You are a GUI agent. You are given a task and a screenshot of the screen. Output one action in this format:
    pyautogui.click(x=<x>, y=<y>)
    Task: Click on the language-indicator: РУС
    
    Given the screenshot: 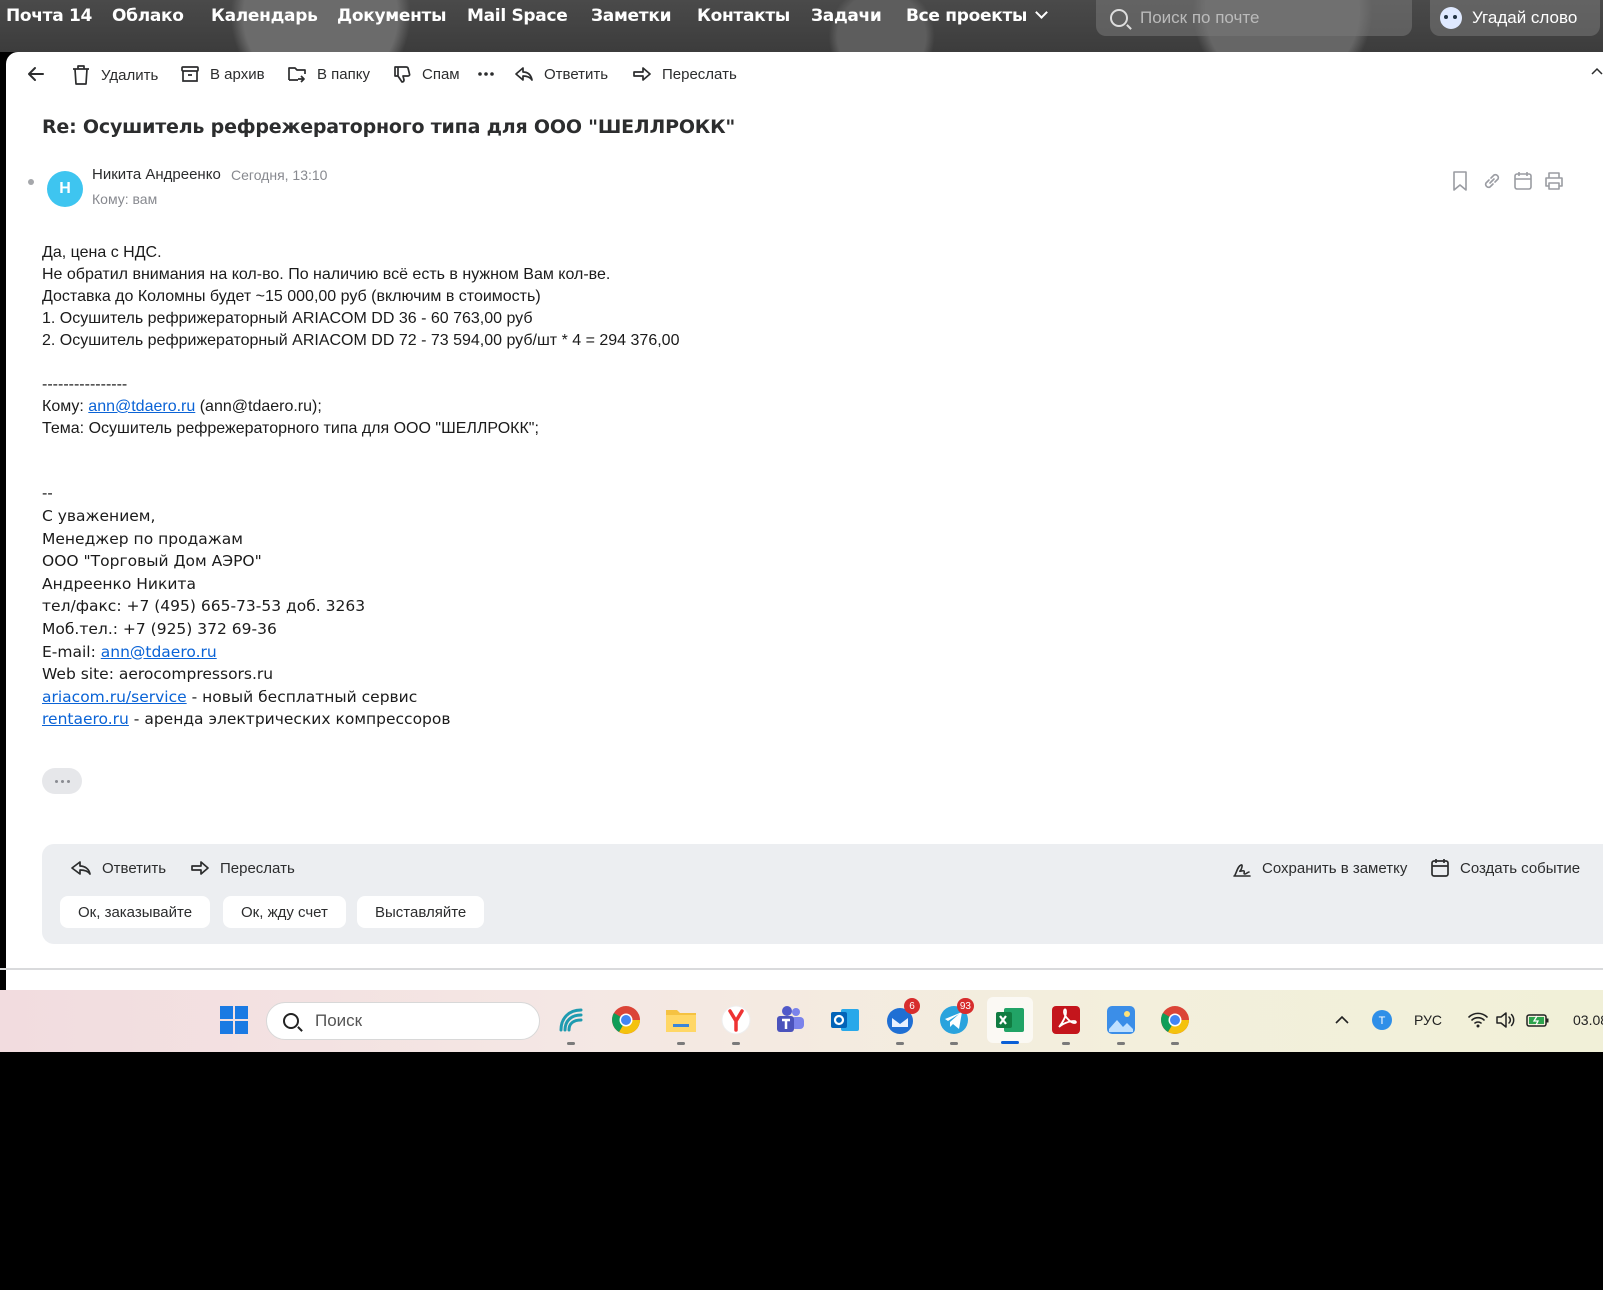 What is the action you would take?
    pyautogui.click(x=1428, y=1020)
    